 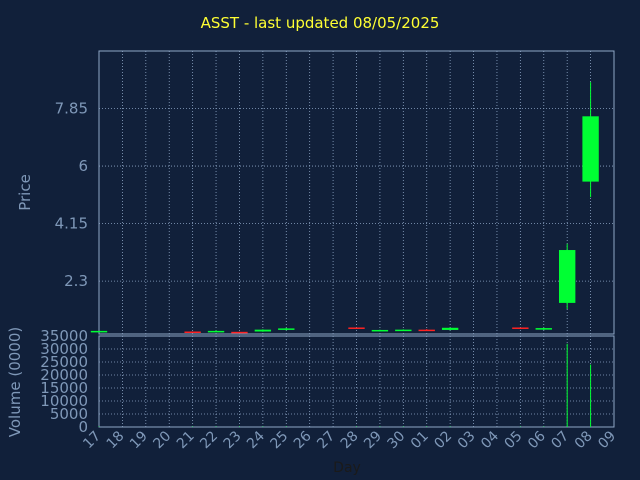 What do you see at coordinates (467, 440) in the screenshot?
I see `x-tick-label: 03` at bounding box center [467, 440].